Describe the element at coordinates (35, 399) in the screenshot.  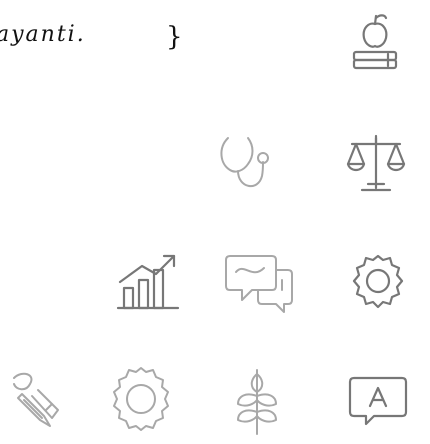
I see `pencil-tools-icon` at that location.